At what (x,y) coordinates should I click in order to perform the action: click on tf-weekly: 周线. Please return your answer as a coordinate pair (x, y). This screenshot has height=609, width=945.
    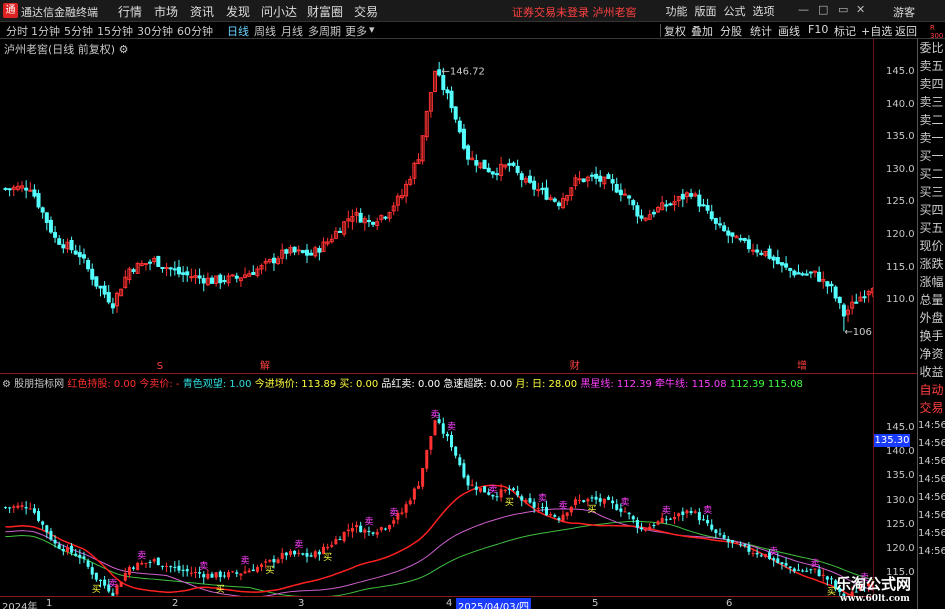
    Looking at the image, I should click on (265, 31).